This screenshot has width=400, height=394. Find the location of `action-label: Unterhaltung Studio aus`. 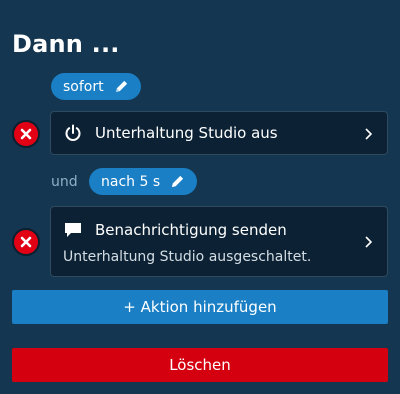

action-label: Unterhaltung Studio aus is located at coordinates (186, 133).